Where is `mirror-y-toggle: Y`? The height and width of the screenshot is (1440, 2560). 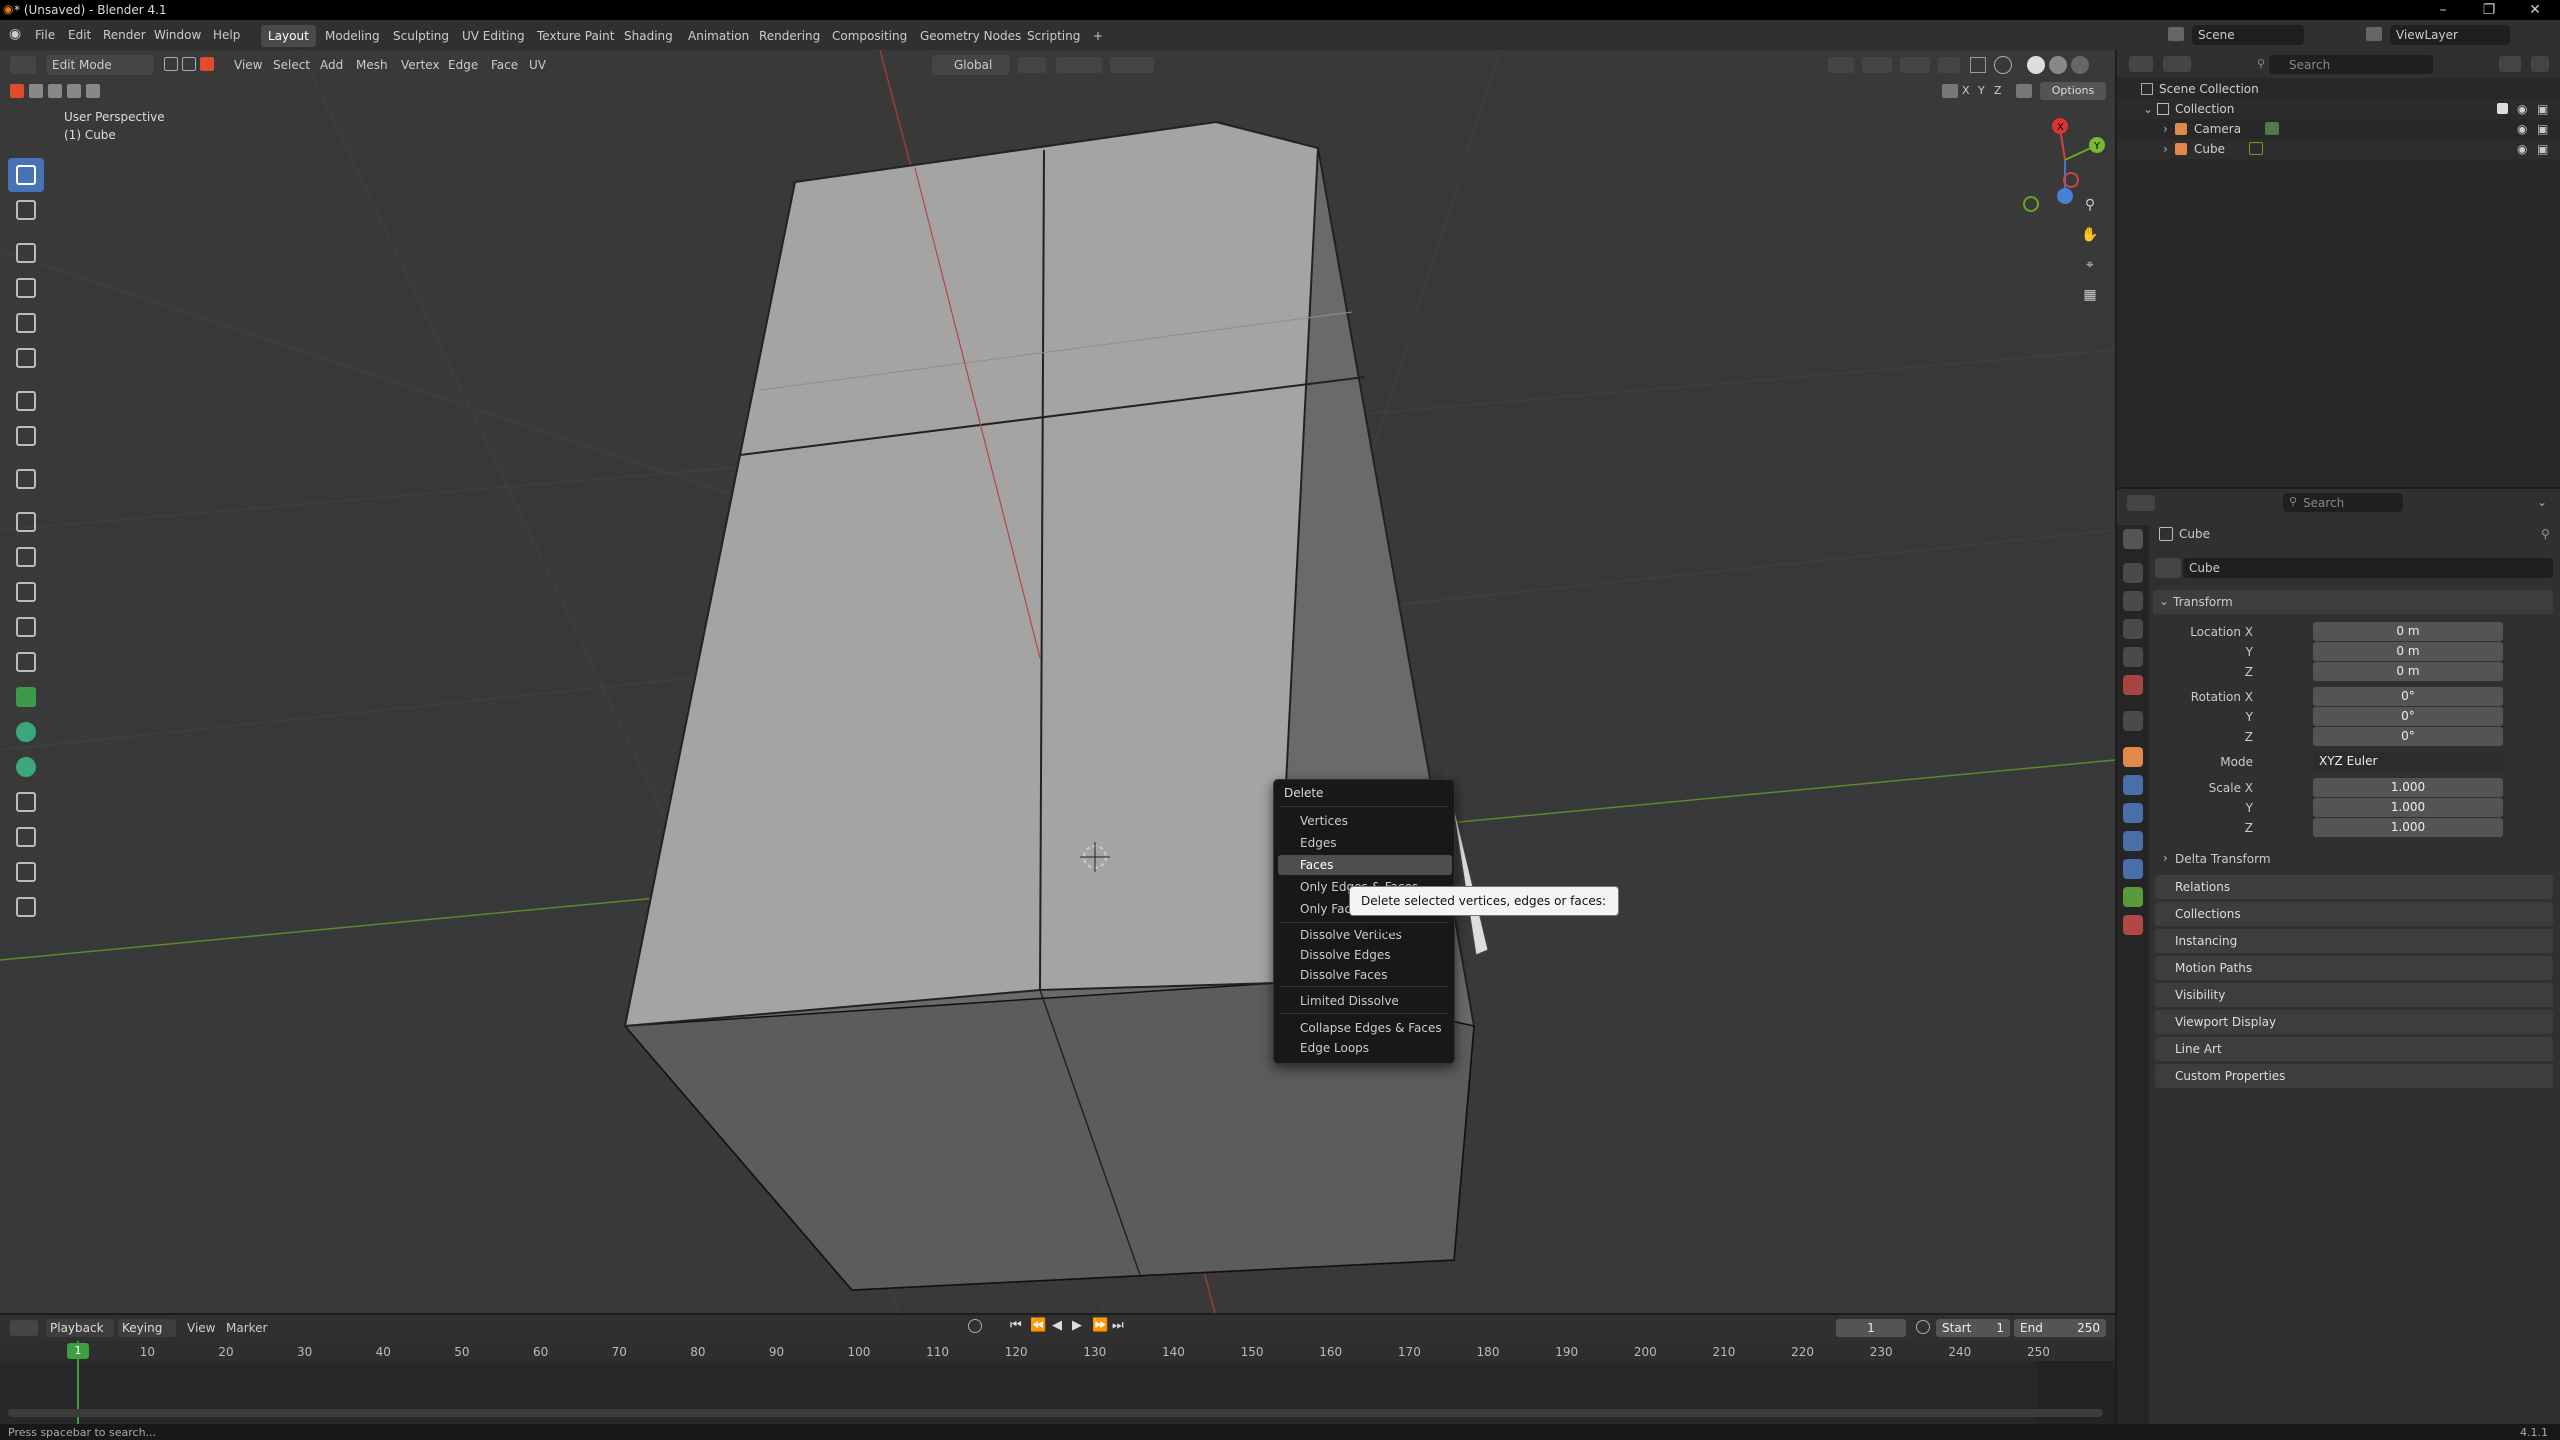 mirror-y-toggle: Y is located at coordinates (1981, 90).